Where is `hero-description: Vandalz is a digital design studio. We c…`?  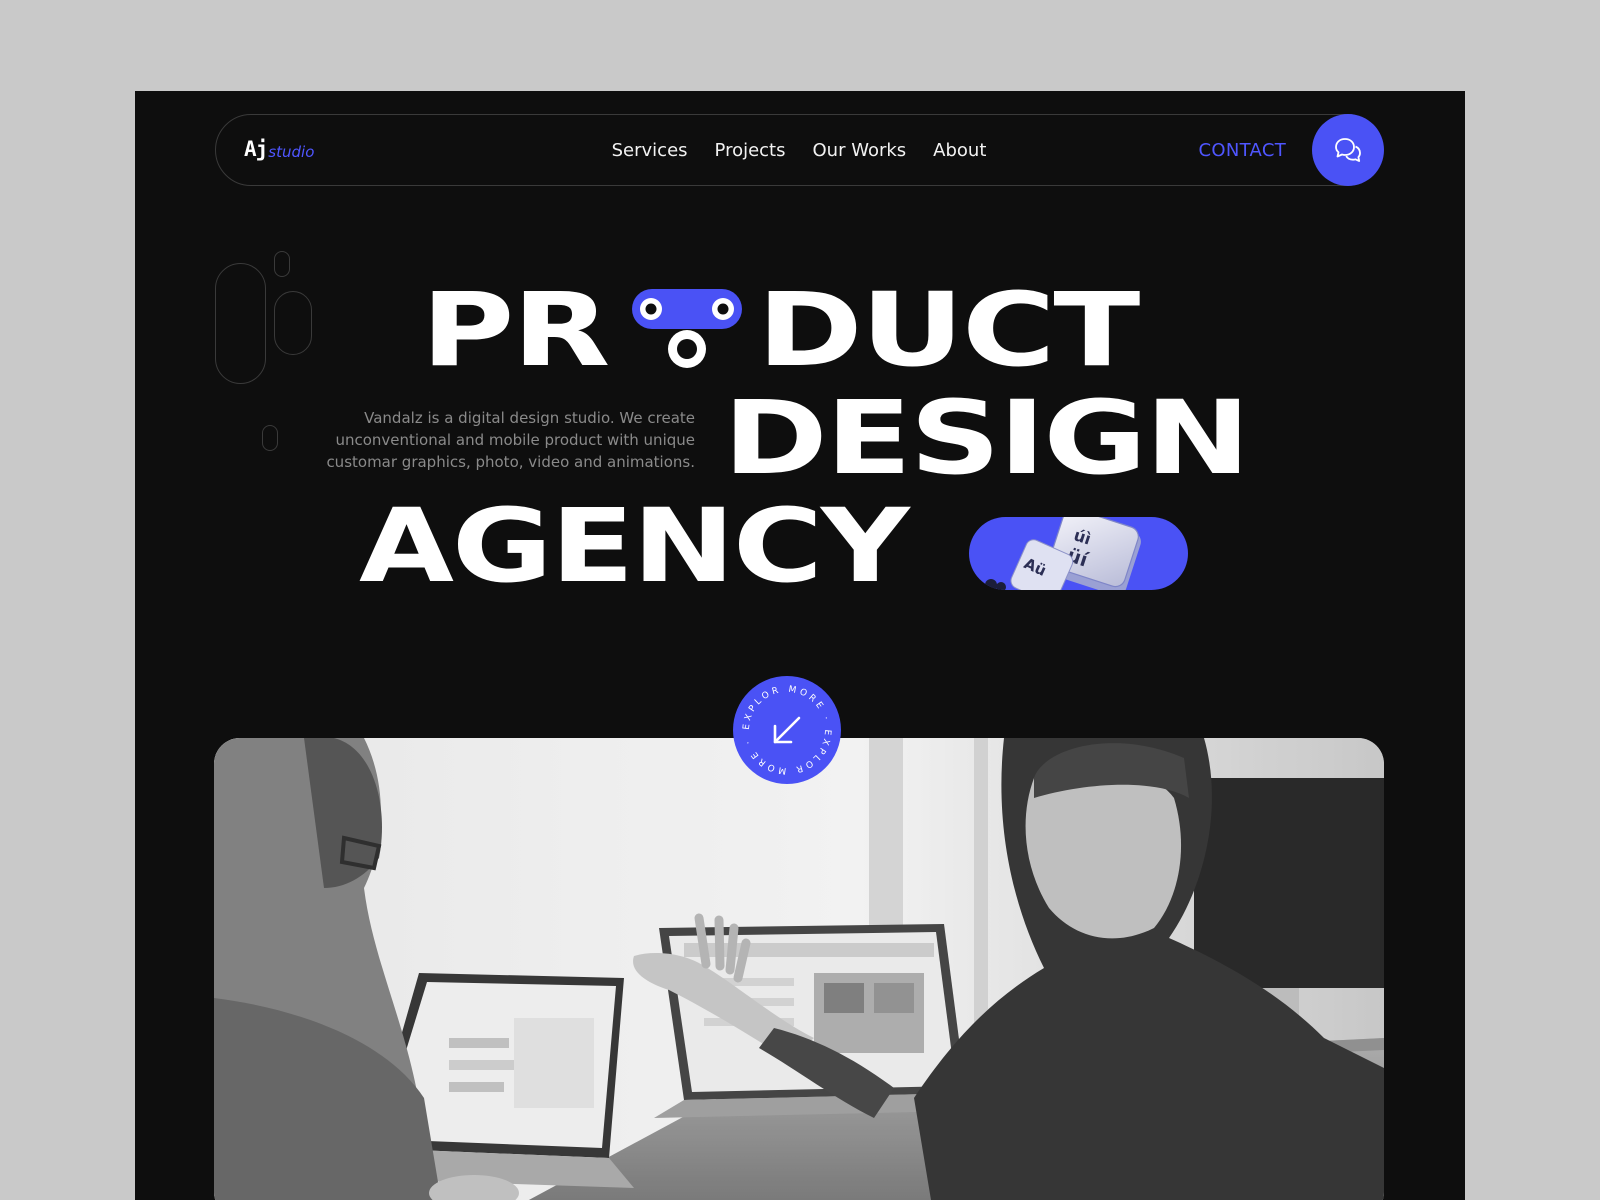 hero-description: Vandalz is a digital design studio. We c… is located at coordinates (510, 440).